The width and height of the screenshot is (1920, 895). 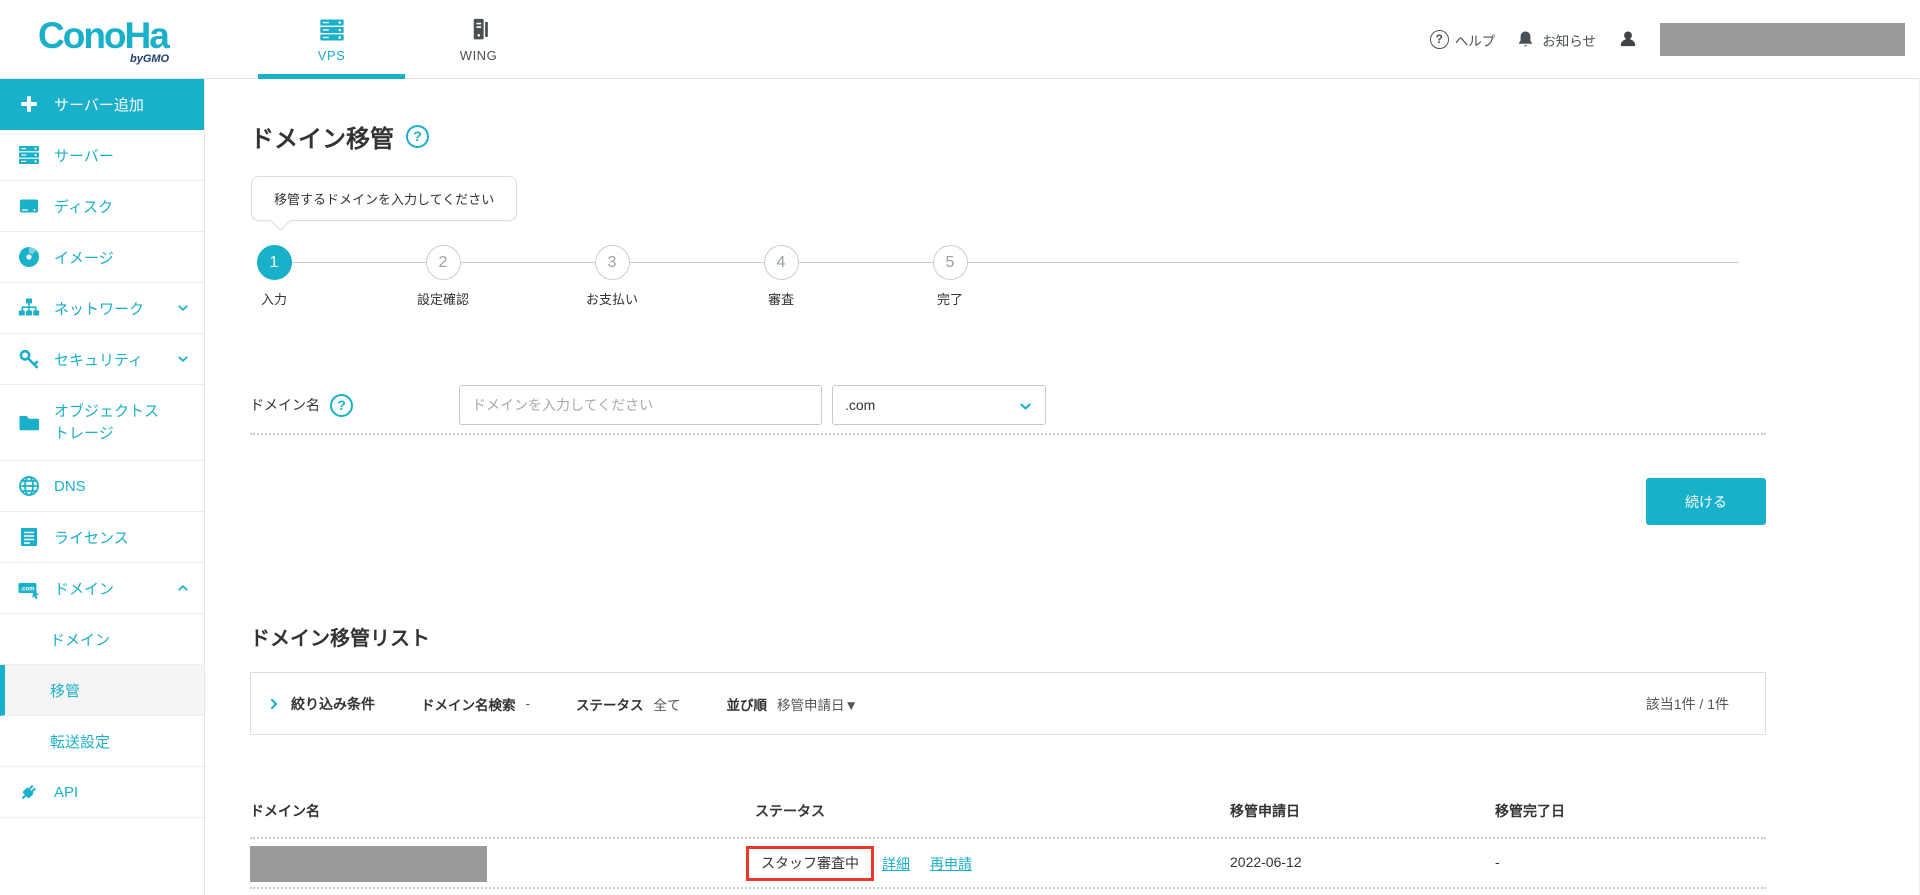 What do you see at coordinates (610, 705) in the screenshot?
I see `filter-label: ステータス` at bounding box center [610, 705].